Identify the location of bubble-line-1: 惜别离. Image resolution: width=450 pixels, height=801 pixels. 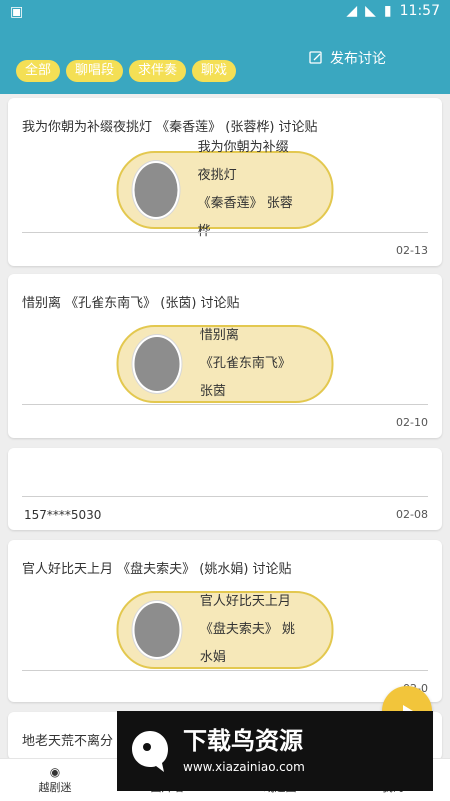
(219, 335).